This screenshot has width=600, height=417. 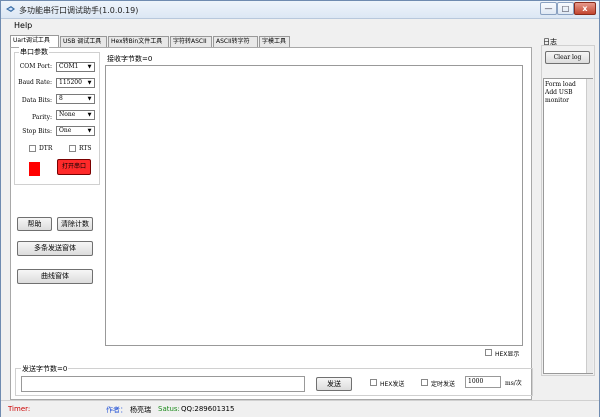 What do you see at coordinates (55, 248) in the screenshot?
I see `multi-send-button: 多条发送窗体` at bounding box center [55, 248].